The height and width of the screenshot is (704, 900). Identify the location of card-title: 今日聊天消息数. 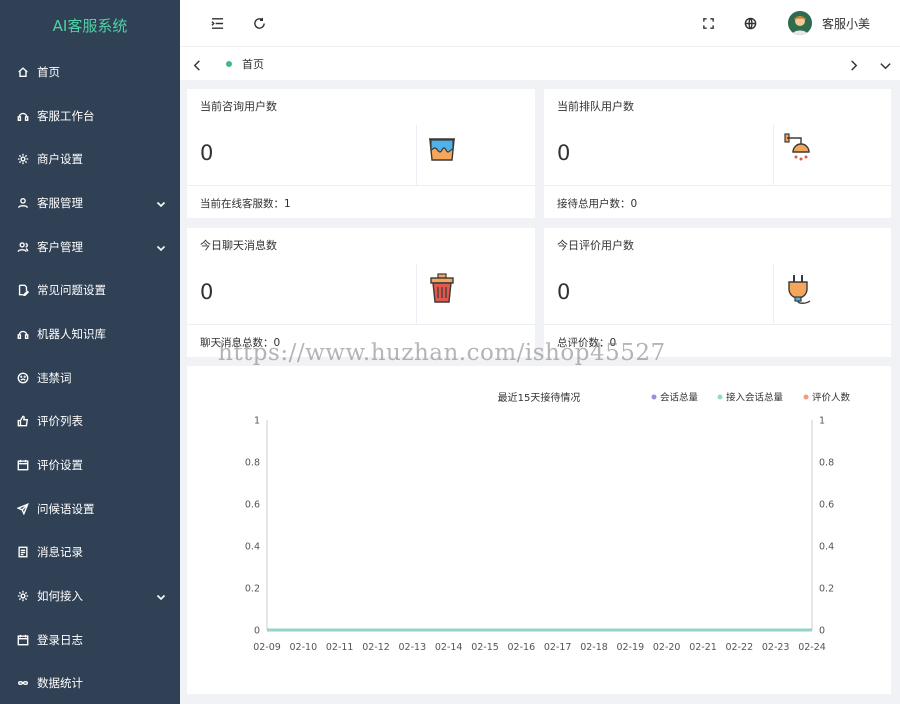
(238, 245).